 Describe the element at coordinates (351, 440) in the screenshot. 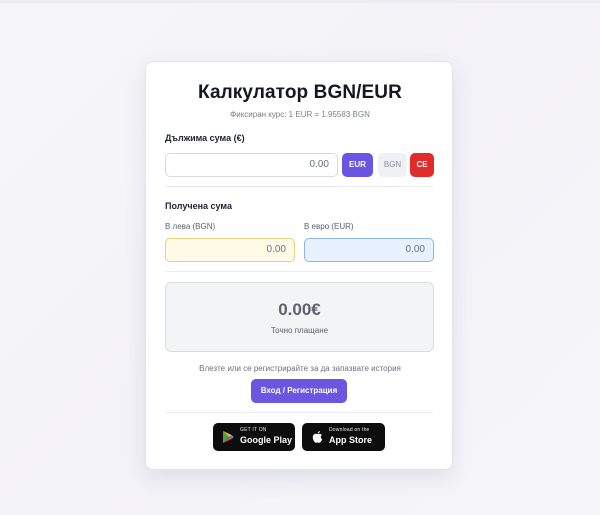

I see `app-store-big-text: App Store` at that location.